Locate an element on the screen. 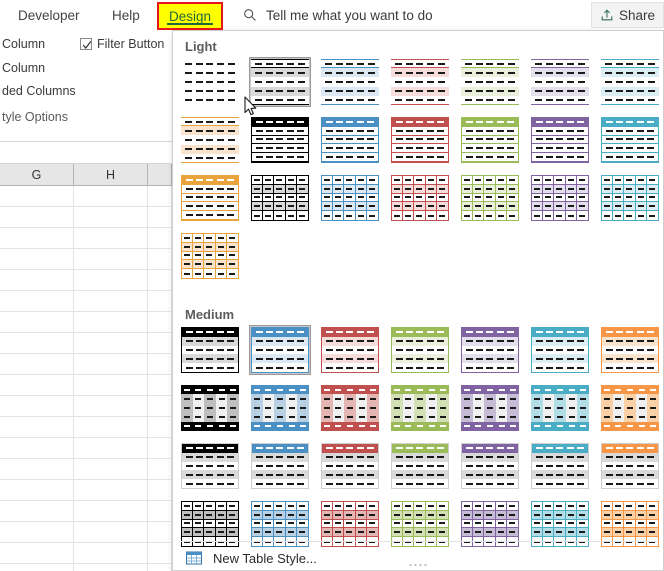 The width and height of the screenshot is (664, 571). resize-grip is located at coordinates (418, 565).